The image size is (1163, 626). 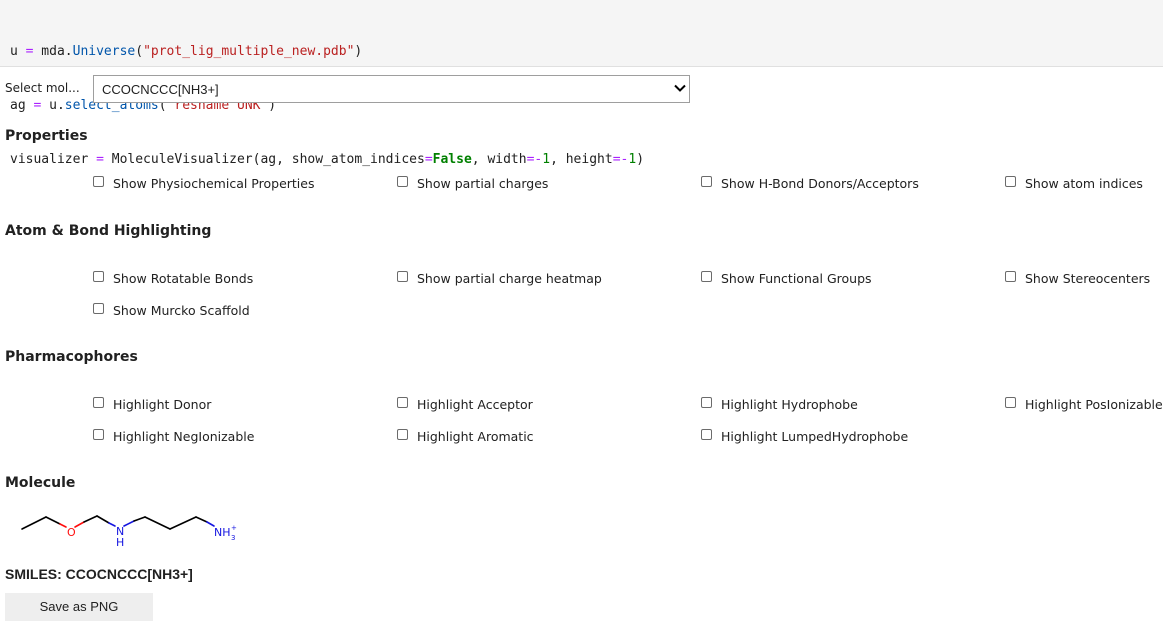 I want to click on checkbox-label: Show partial charge heatmap, so click(x=509, y=278).